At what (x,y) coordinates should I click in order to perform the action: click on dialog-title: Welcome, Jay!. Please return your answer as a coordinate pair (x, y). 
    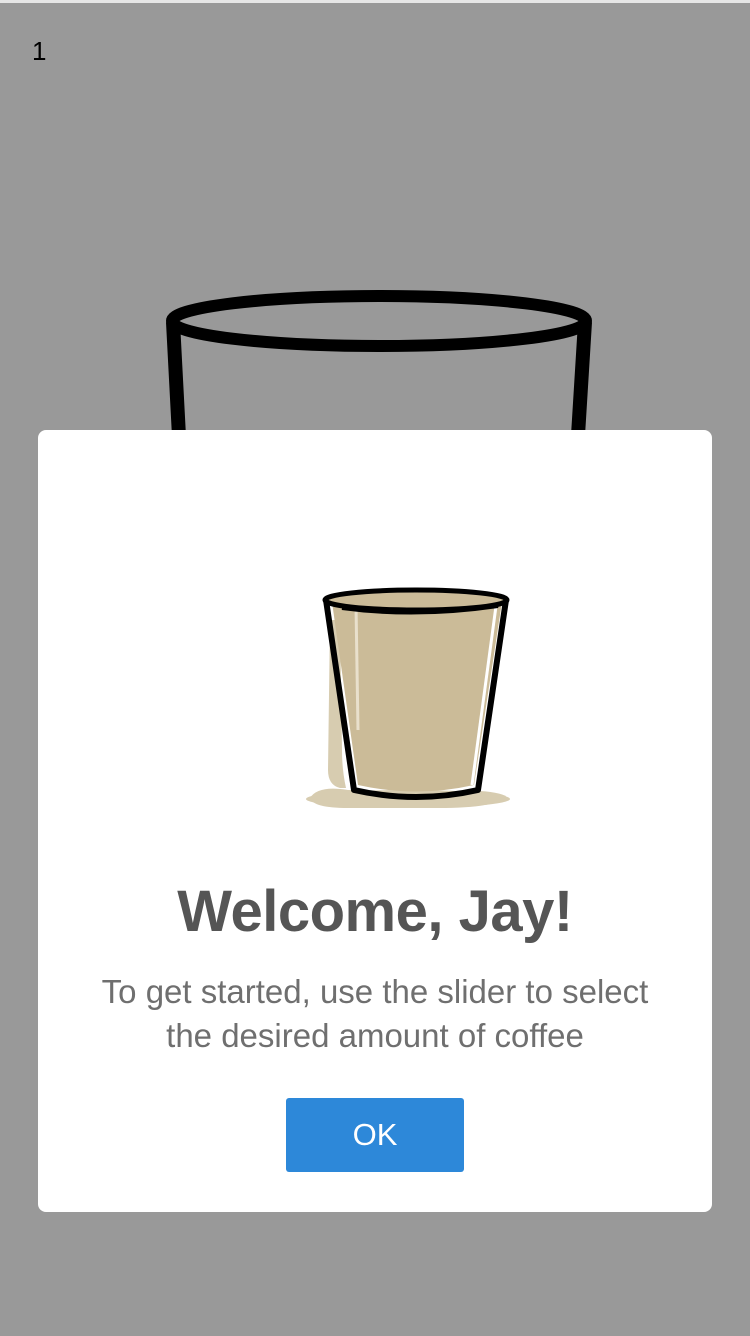
    Looking at the image, I should click on (375, 911).